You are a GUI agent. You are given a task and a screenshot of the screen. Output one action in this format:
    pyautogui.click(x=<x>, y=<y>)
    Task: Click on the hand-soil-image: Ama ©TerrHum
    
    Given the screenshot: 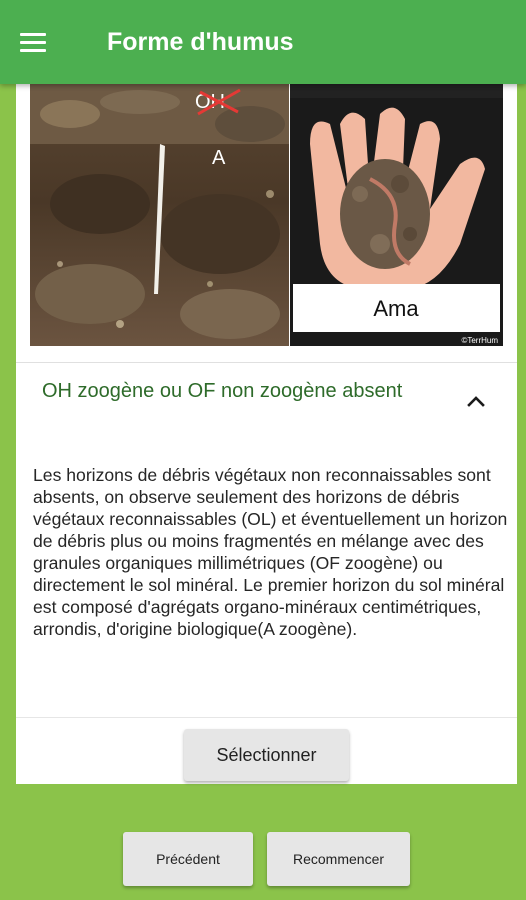 What is the action you would take?
    pyautogui.click(x=396, y=215)
    